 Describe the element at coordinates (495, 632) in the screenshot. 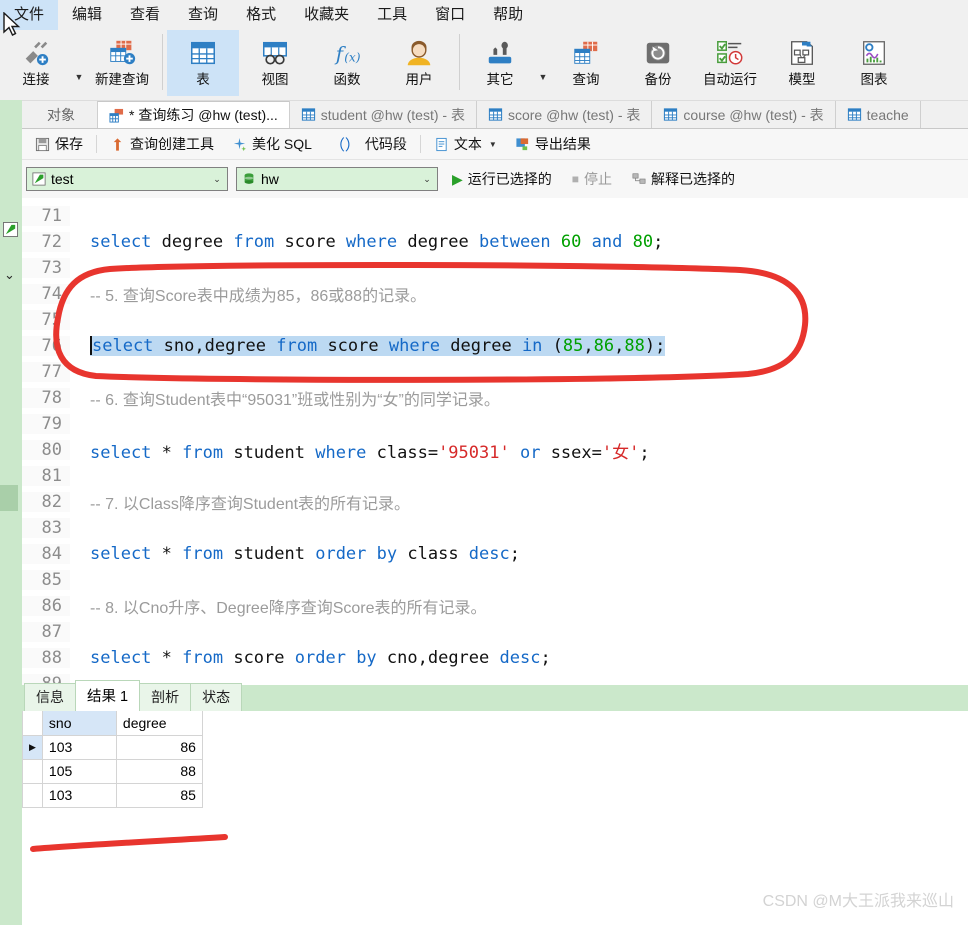

I see `editor-line: 87` at that location.